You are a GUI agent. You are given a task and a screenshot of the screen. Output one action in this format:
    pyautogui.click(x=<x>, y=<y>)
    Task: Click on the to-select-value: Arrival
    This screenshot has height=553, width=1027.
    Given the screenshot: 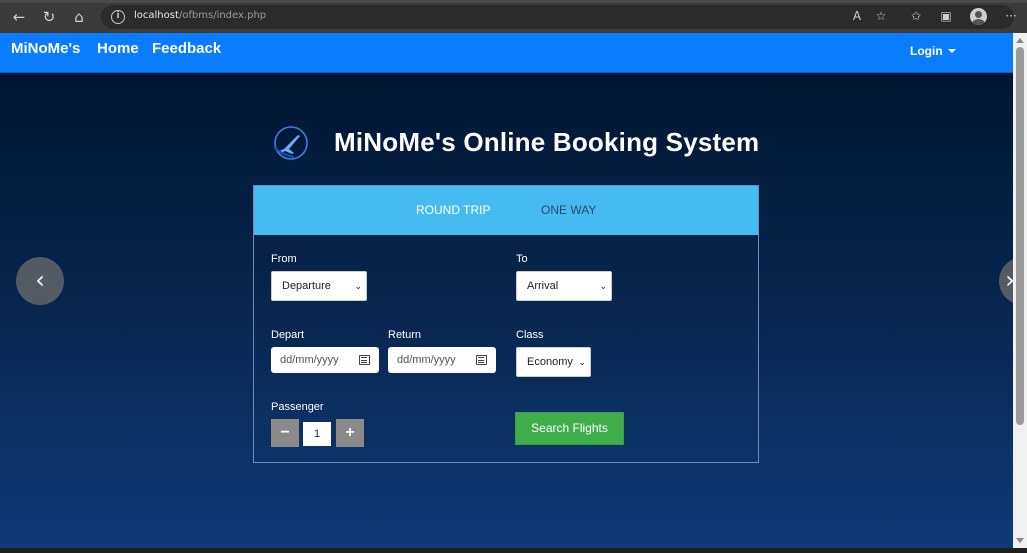 What is the action you would take?
    pyautogui.click(x=543, y=286)
    